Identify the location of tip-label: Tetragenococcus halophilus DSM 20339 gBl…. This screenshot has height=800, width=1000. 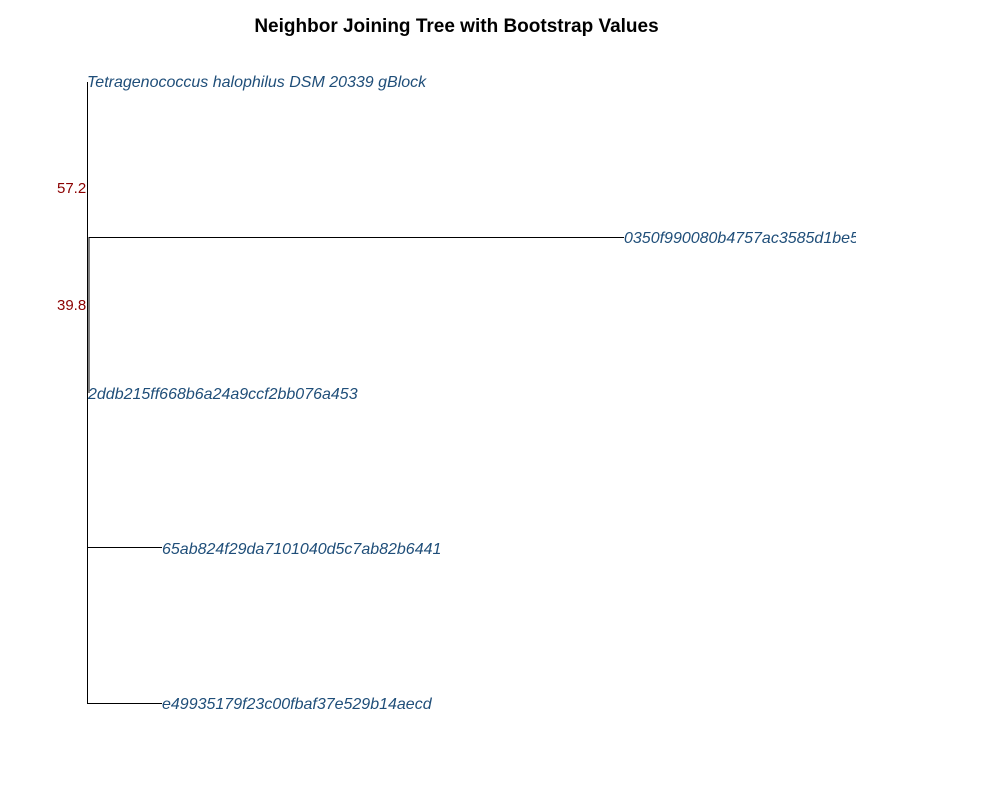
(257, 82).